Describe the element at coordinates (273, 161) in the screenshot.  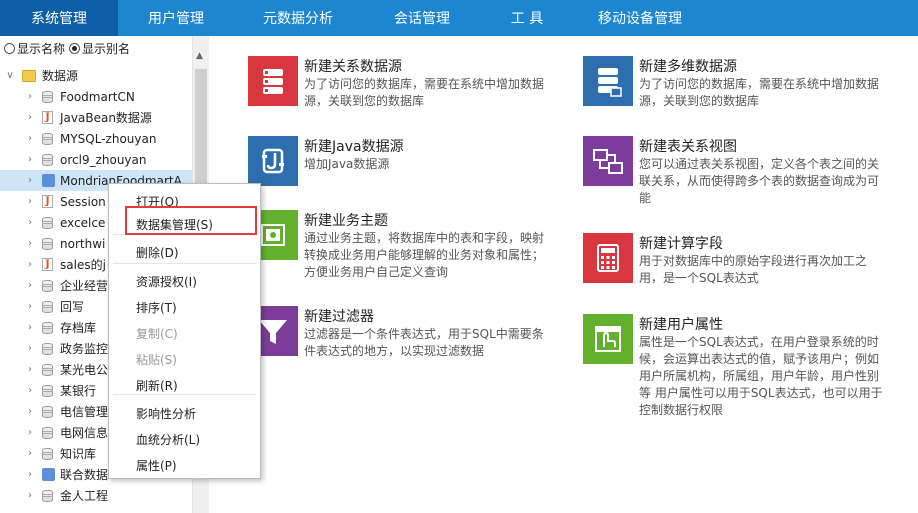
I see `java-source-icon` at that location.